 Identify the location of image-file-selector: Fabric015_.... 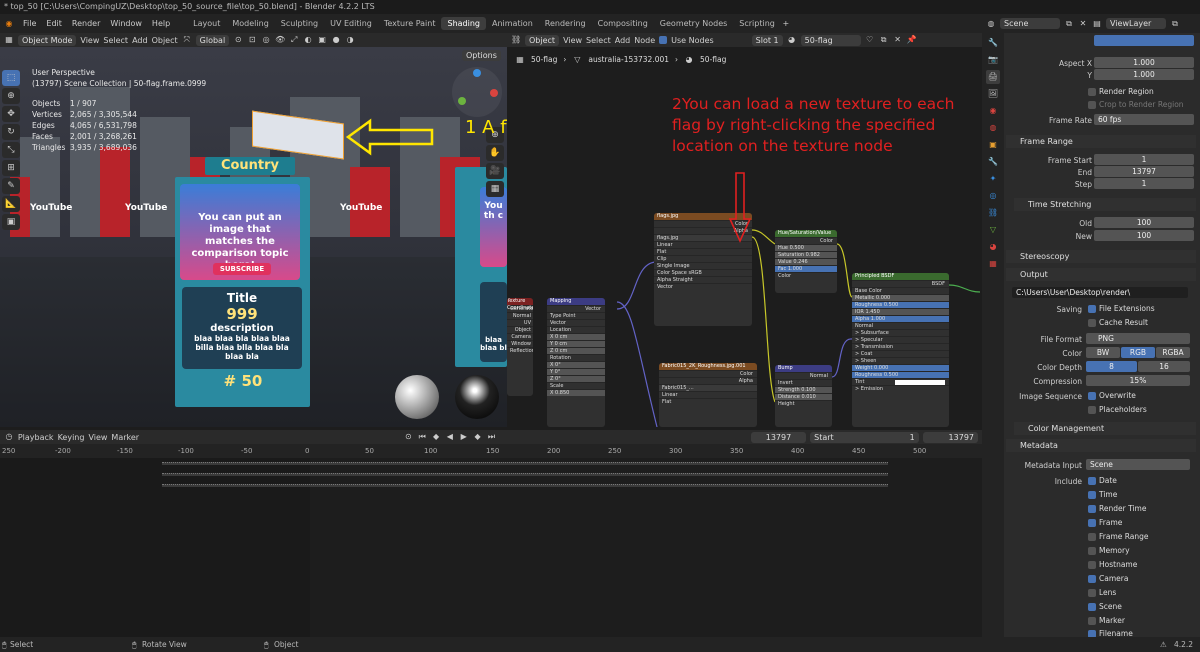
(708, 387).